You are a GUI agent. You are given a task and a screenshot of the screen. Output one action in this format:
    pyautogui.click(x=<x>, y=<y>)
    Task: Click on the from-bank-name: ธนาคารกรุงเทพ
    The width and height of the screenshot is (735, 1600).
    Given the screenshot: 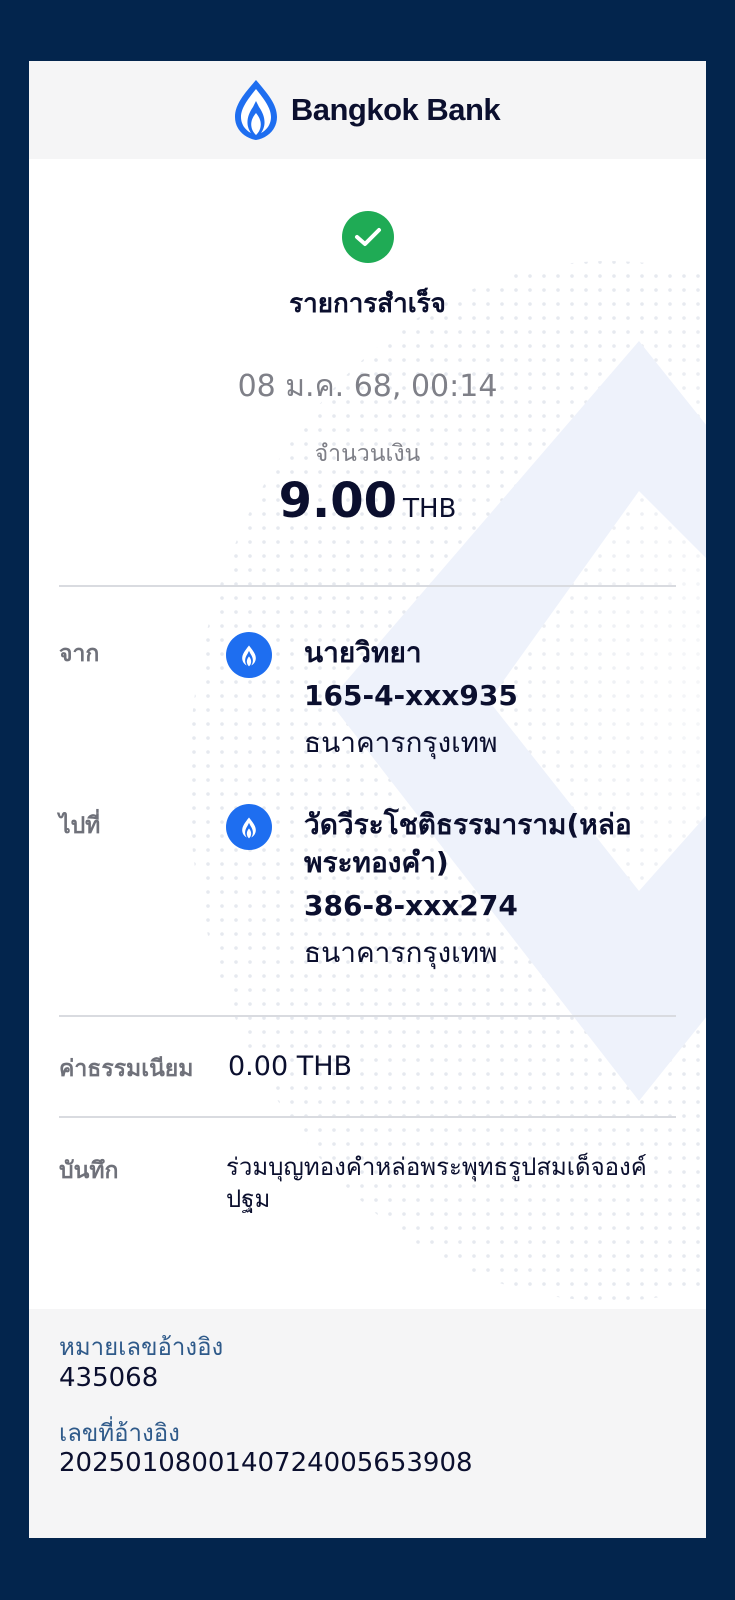 What is the action you would take?
    pyautogui.click(x=401, y=742)
    